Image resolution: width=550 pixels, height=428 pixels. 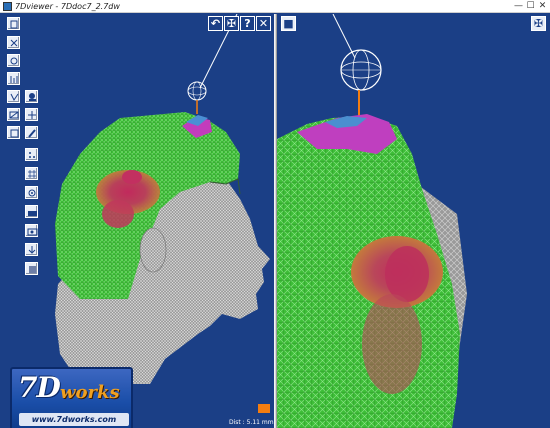 I want to click on frame-tool-icon, so click(x=13, y=132).